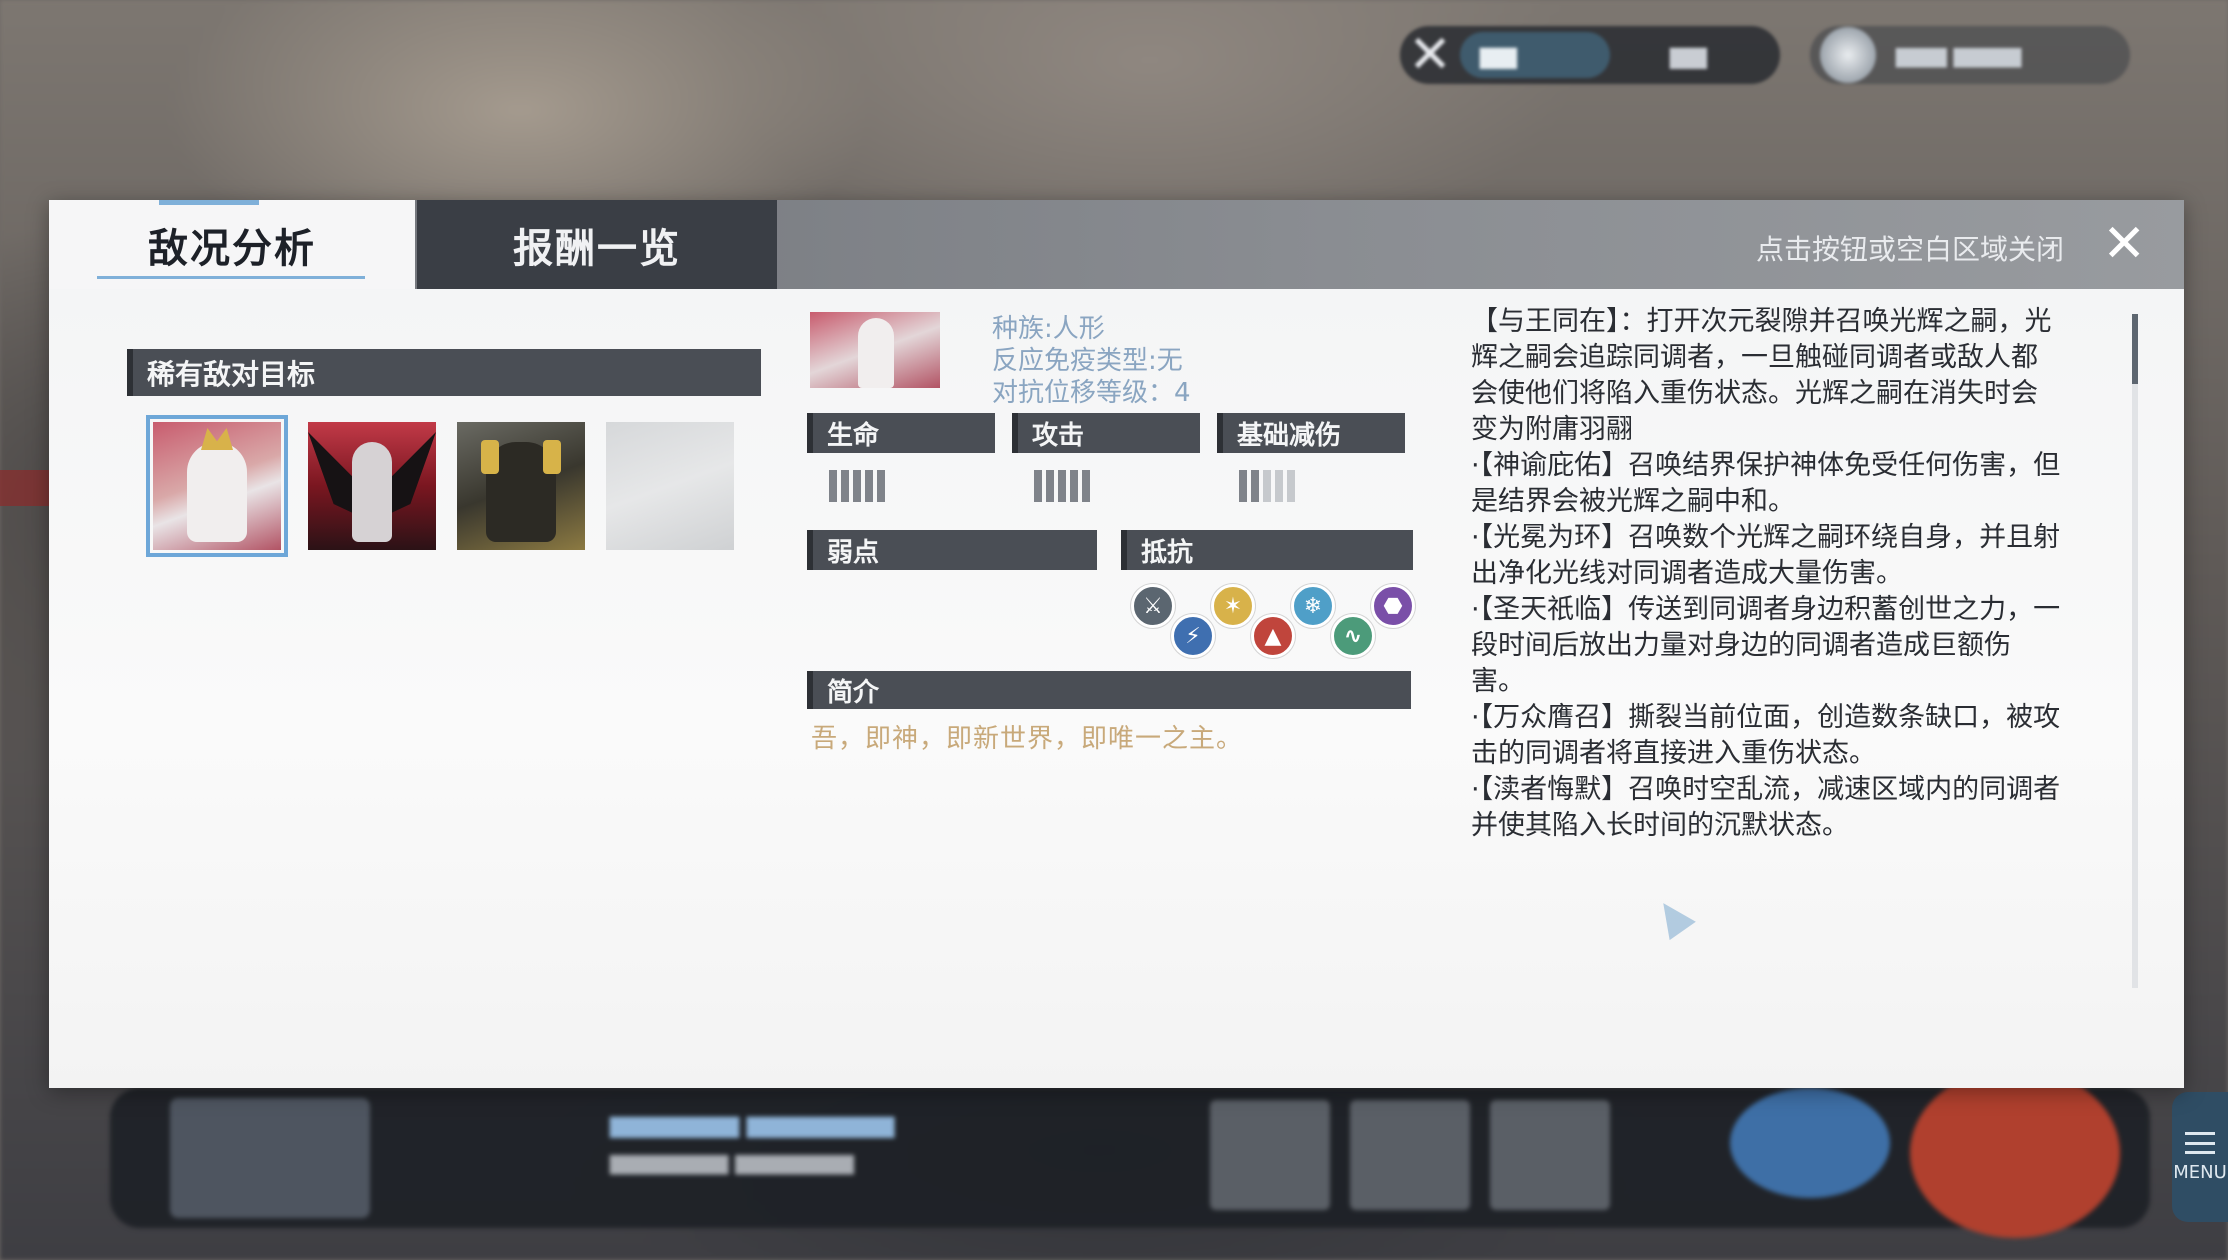 The image size is (2228, 1260). I want to click on skill-line: ·【神谕庇佑】召唤结界保护神体免受任何伤害，但是结界会被光辉之嗣中和。, so click(1766, 483).